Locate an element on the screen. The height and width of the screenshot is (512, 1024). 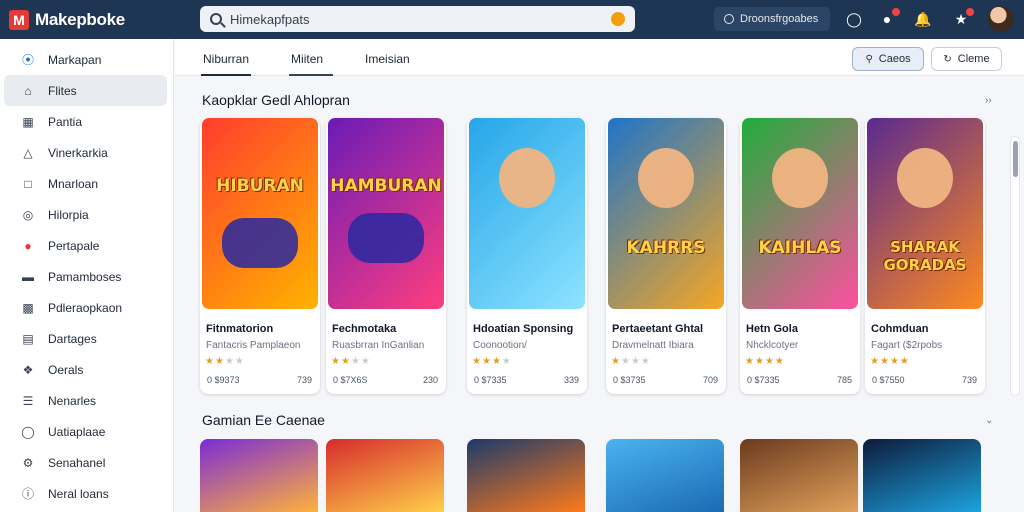
sidebar-item: ▬ Pamamboses is located at coordinates (85, 276).